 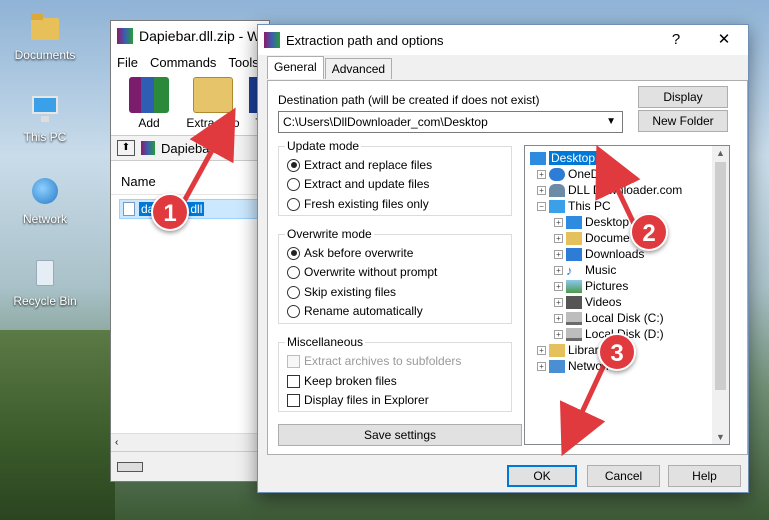 What do you see at coordinates (649, 232) in the screenshot?
I see `step-marker-2: 2` at bounding box center [649, 232].